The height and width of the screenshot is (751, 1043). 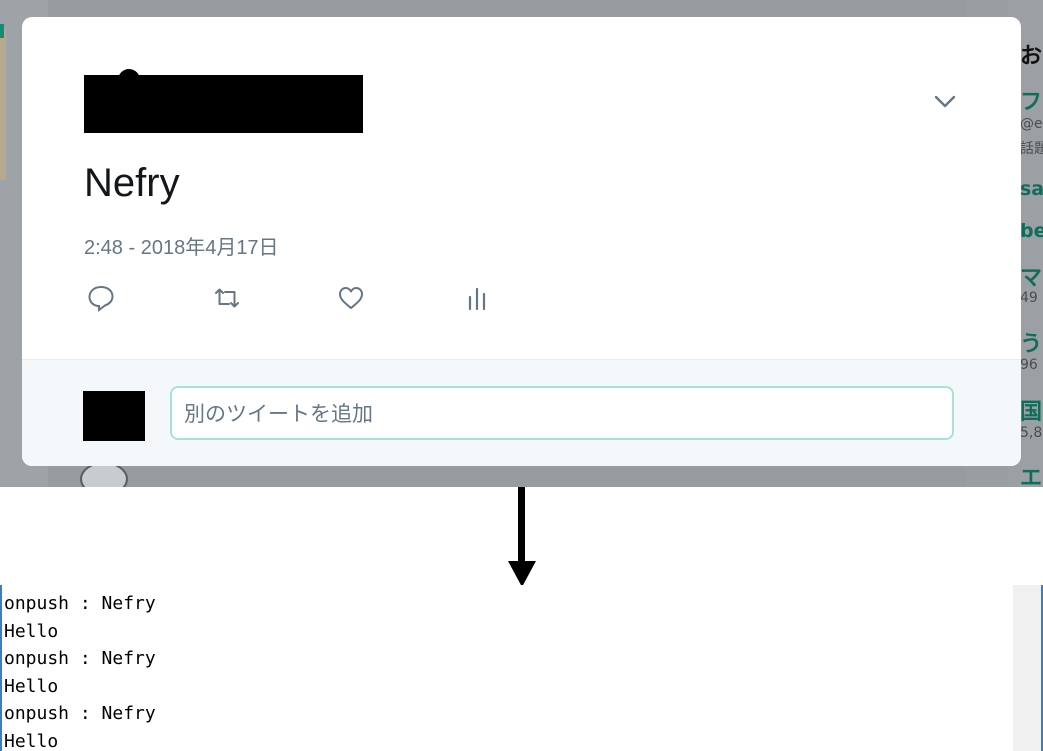 What do you see at coordinates (2, 31) in the screenshot?
I see `background-accent` at bounding box center [2, 31].